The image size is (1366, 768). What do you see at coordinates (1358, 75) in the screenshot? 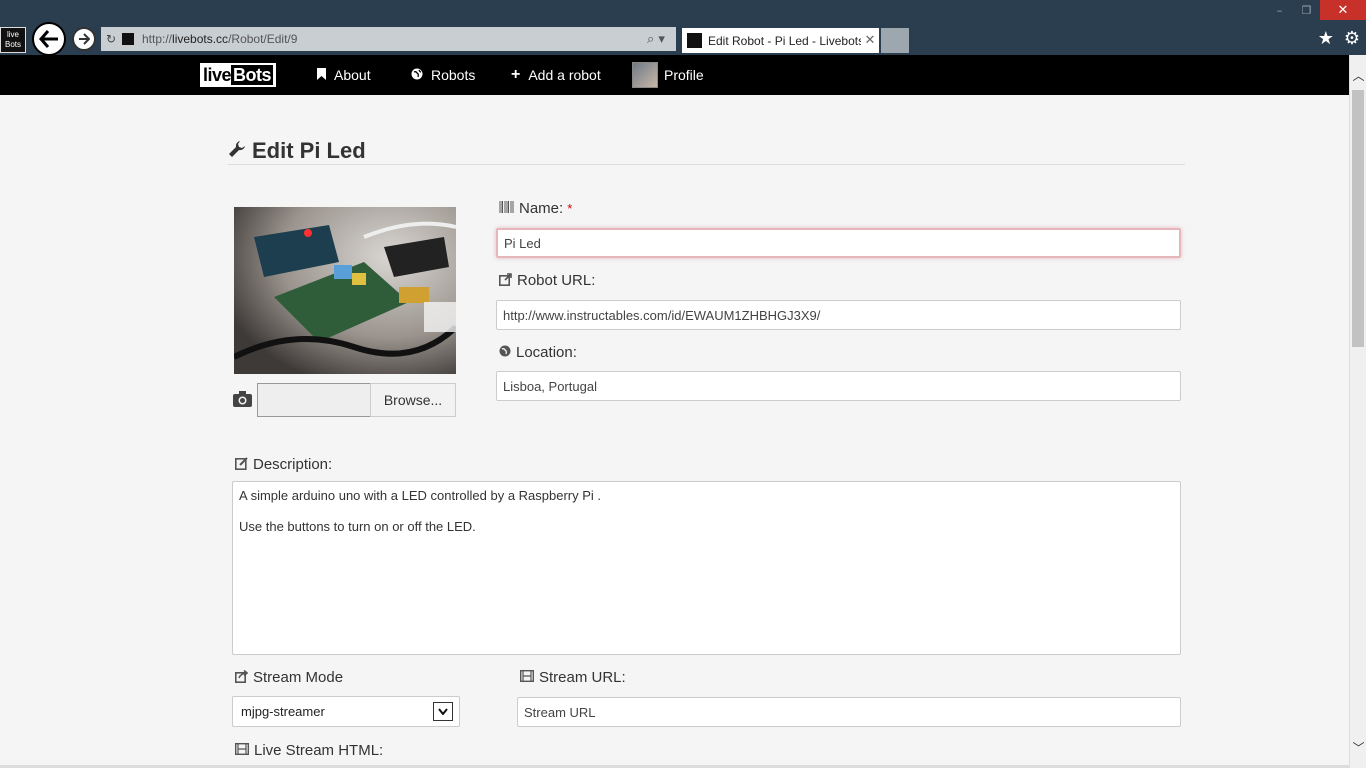
I see `scroll-up-icon: ︿` at bounding box center [1358, 75].